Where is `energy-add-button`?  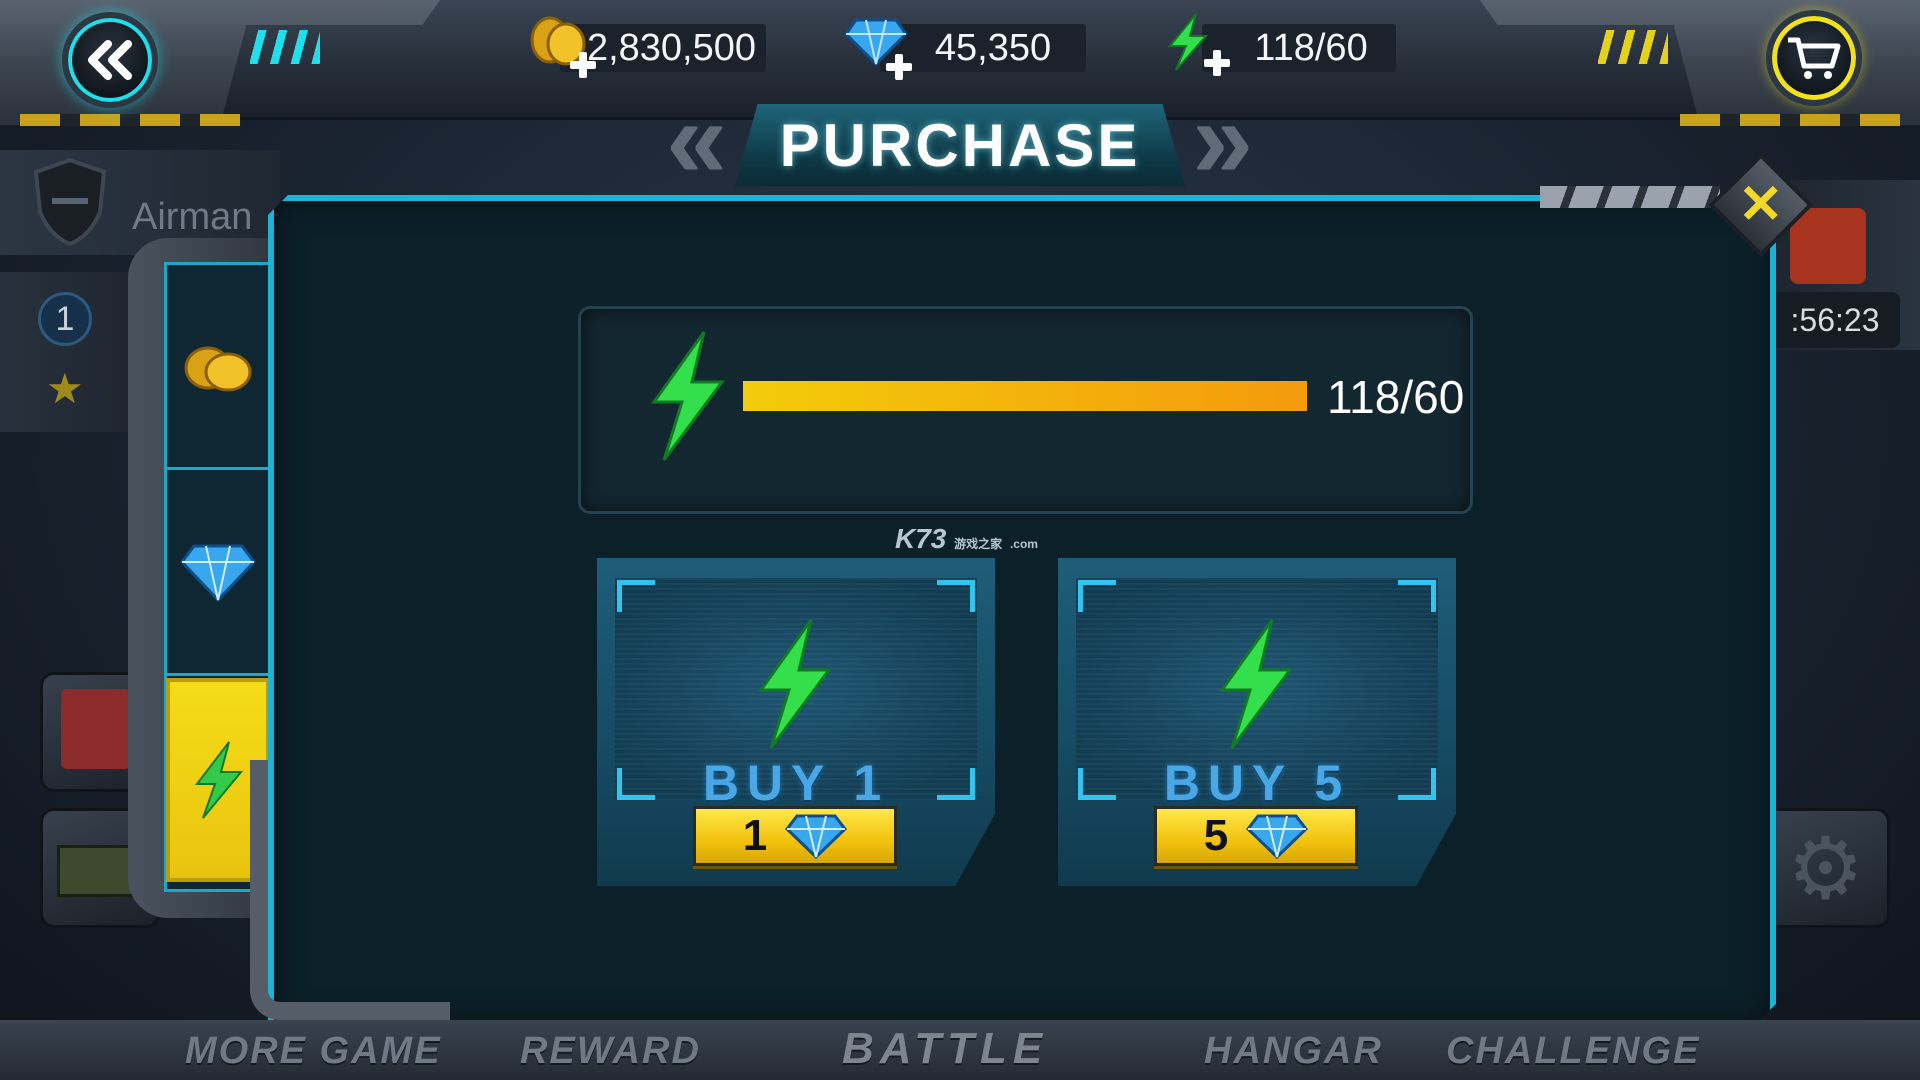
energy-add-button is located at coordinates (1197, 44).